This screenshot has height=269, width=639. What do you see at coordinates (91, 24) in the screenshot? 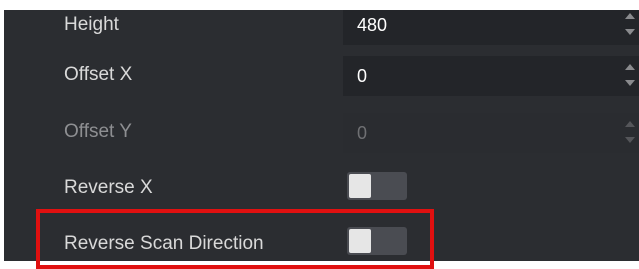
I see `height-label: Height` at bounding box center [91, 24].